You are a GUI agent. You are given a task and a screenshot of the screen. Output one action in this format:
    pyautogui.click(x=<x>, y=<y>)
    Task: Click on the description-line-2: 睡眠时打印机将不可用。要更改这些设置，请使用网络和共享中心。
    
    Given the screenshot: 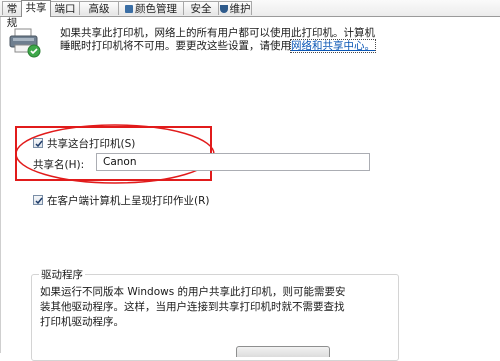 What is the action you would take?
    pyautogui.click(x=275, y=46)
    